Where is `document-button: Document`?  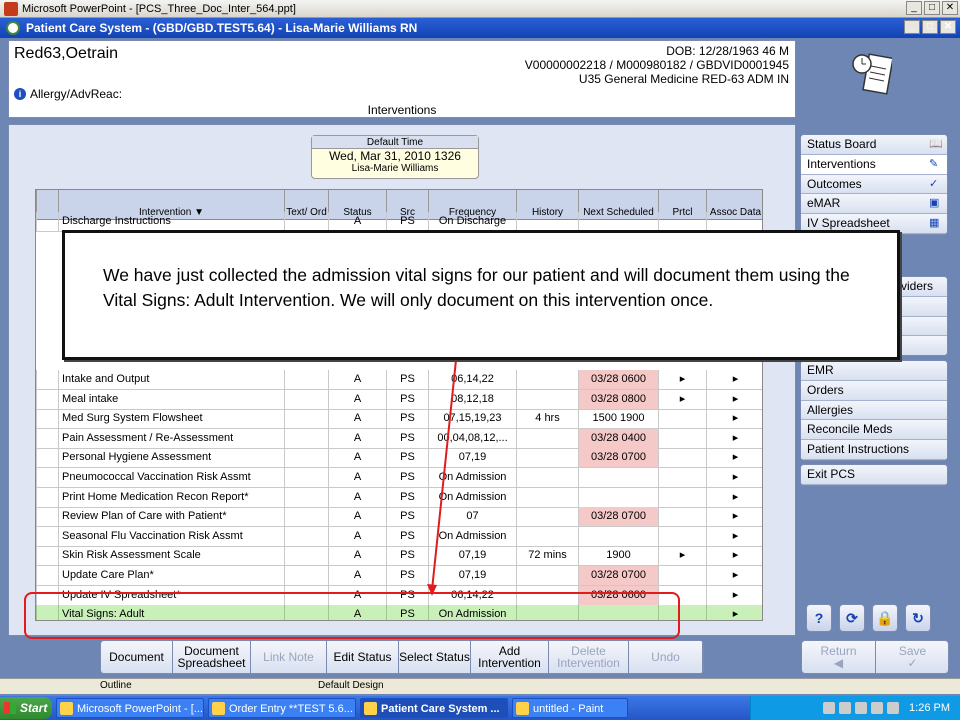
document-button: Document is located at coordinates (137, 657).